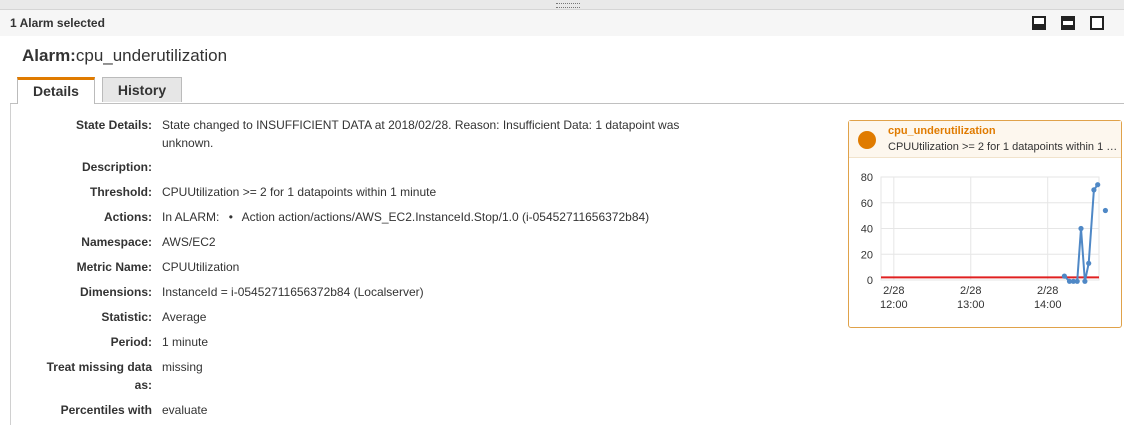 Image resolution: width=1124 pixels, height=425 pixels. I want to click on state-details-line2: unknown., so click(188, 143).